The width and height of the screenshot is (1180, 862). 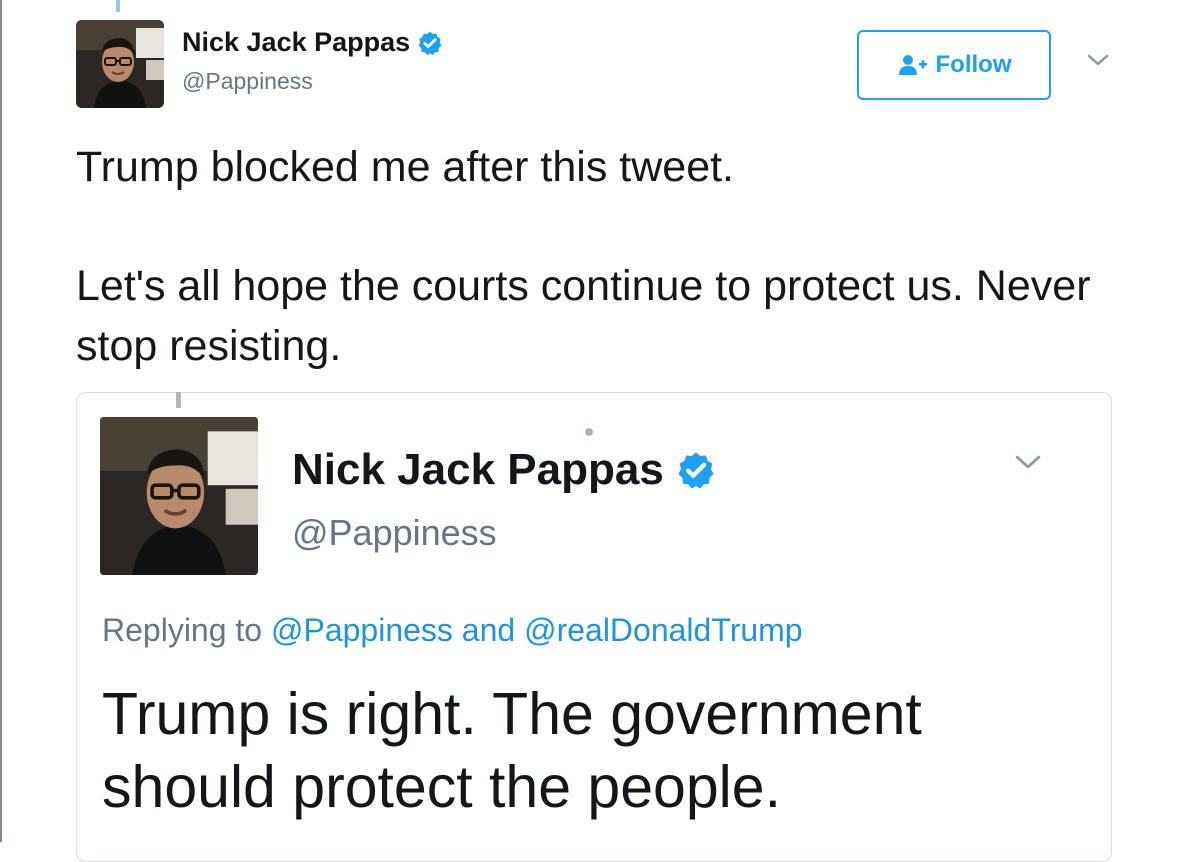 What do you see at coordinates (589, 432) in the screenshot?
I see `quote-marker-dot` at bounding box center [589, 432].